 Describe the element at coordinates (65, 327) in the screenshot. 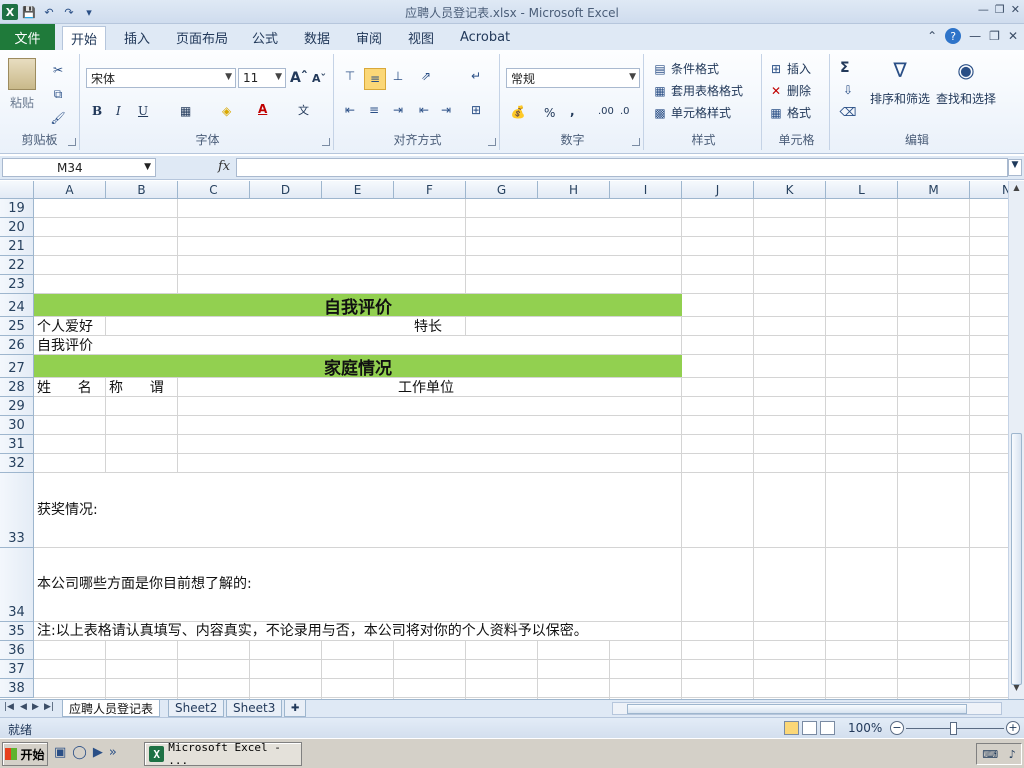

I see `cell-hobby: 个人爱好` at that location.